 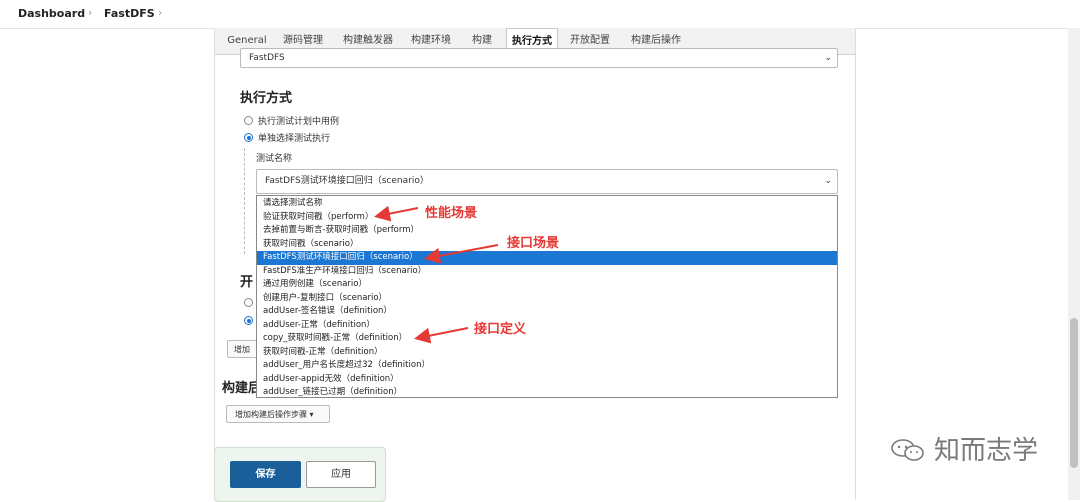 I want to click on apply-button: 应用, so click(x=341, y=474).